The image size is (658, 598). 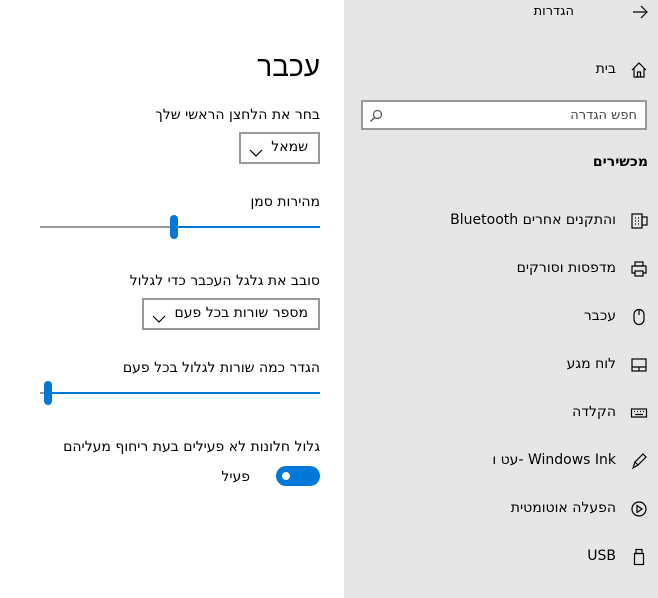 What do you see at coordinates (501, 13) in the screenshot?
I see `nav-header: הגדרות` at bounding box center [501, 13].